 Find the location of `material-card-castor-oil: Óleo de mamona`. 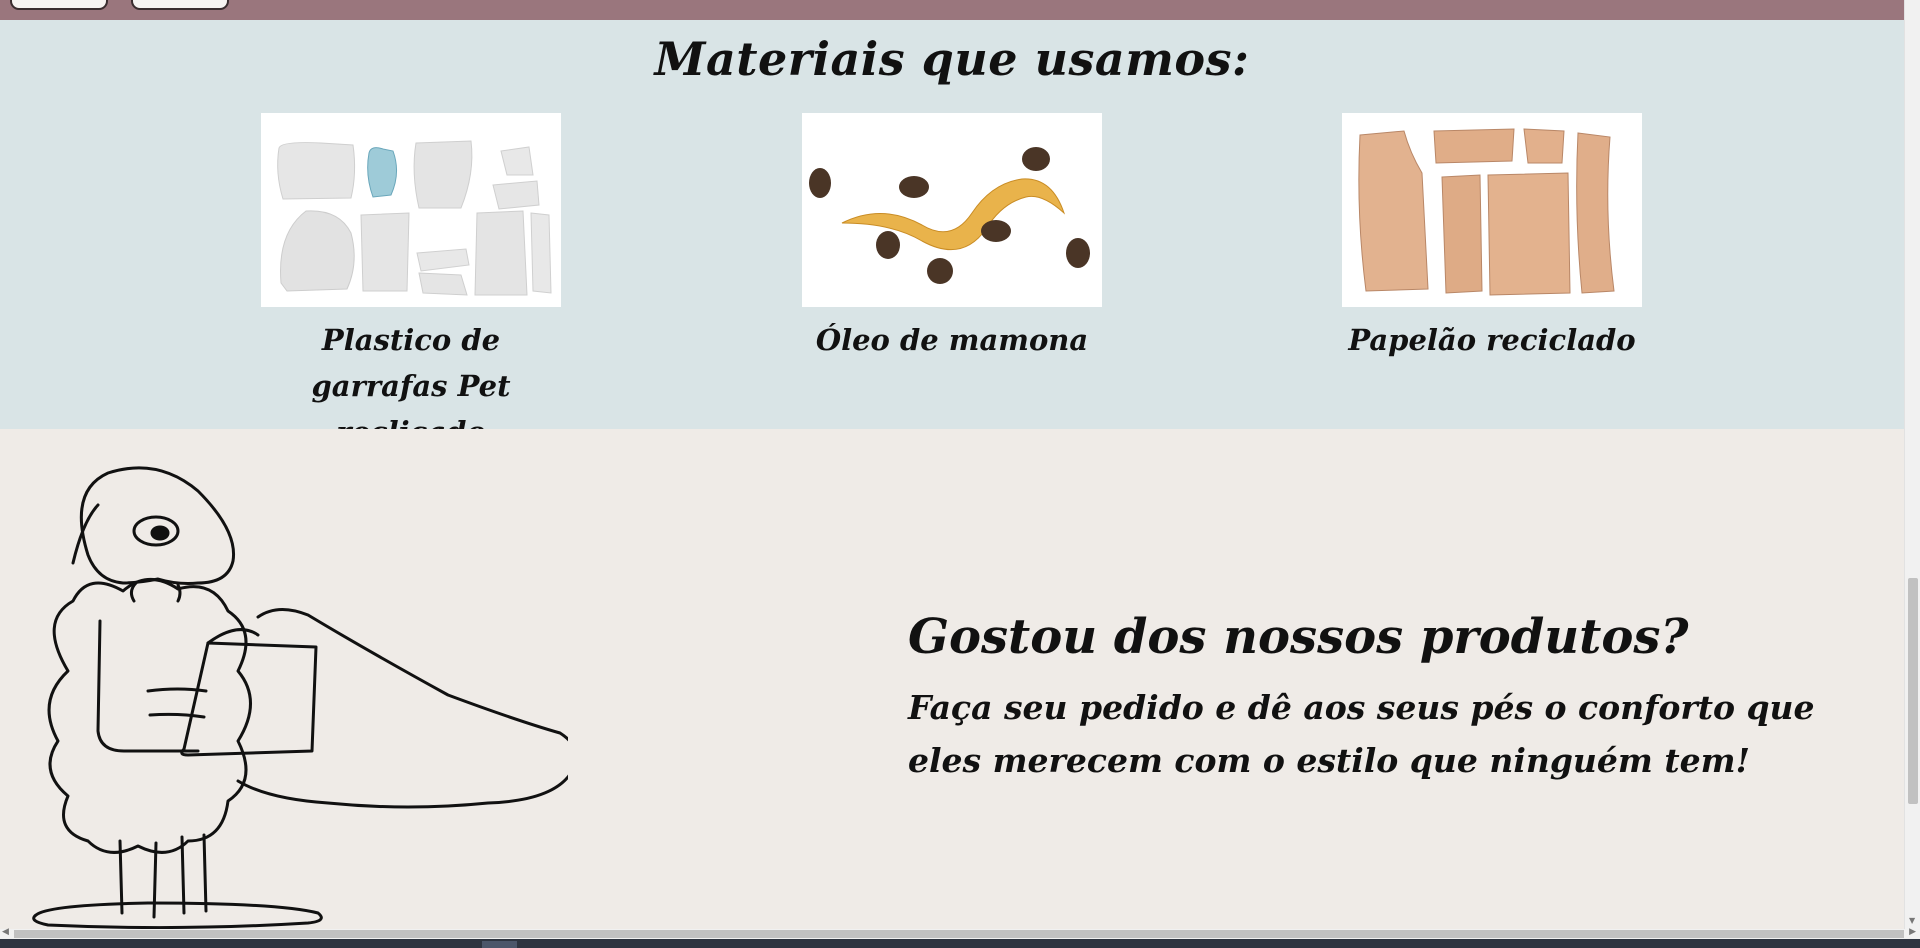

material-card-castor-oil: Óleo de mamona is located at coordinates (952, 238).